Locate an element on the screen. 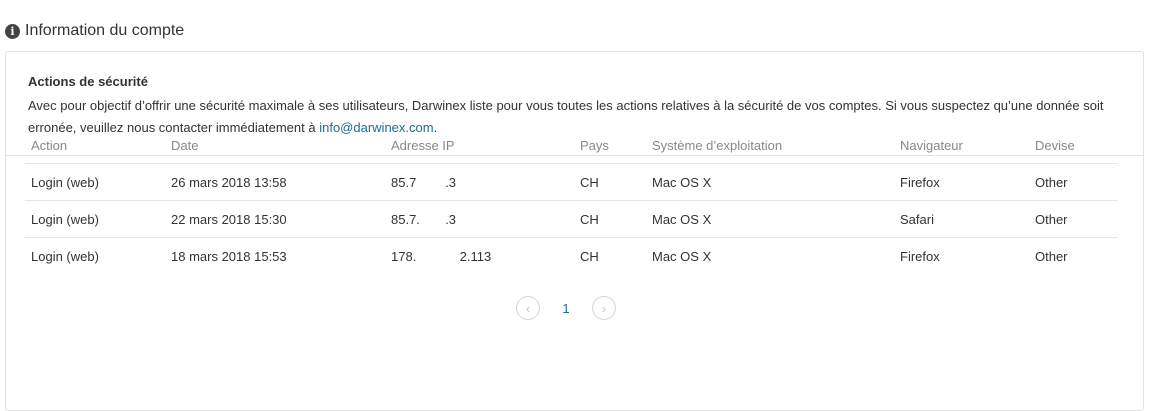  column-header-os: Système d’exploitation is located at coordinates (770, 145).